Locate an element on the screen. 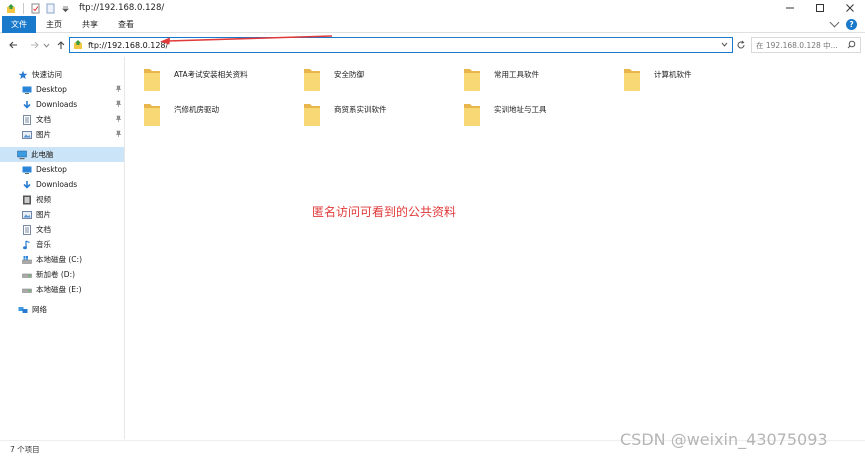  document-icon is located at coordinates (27, 119).